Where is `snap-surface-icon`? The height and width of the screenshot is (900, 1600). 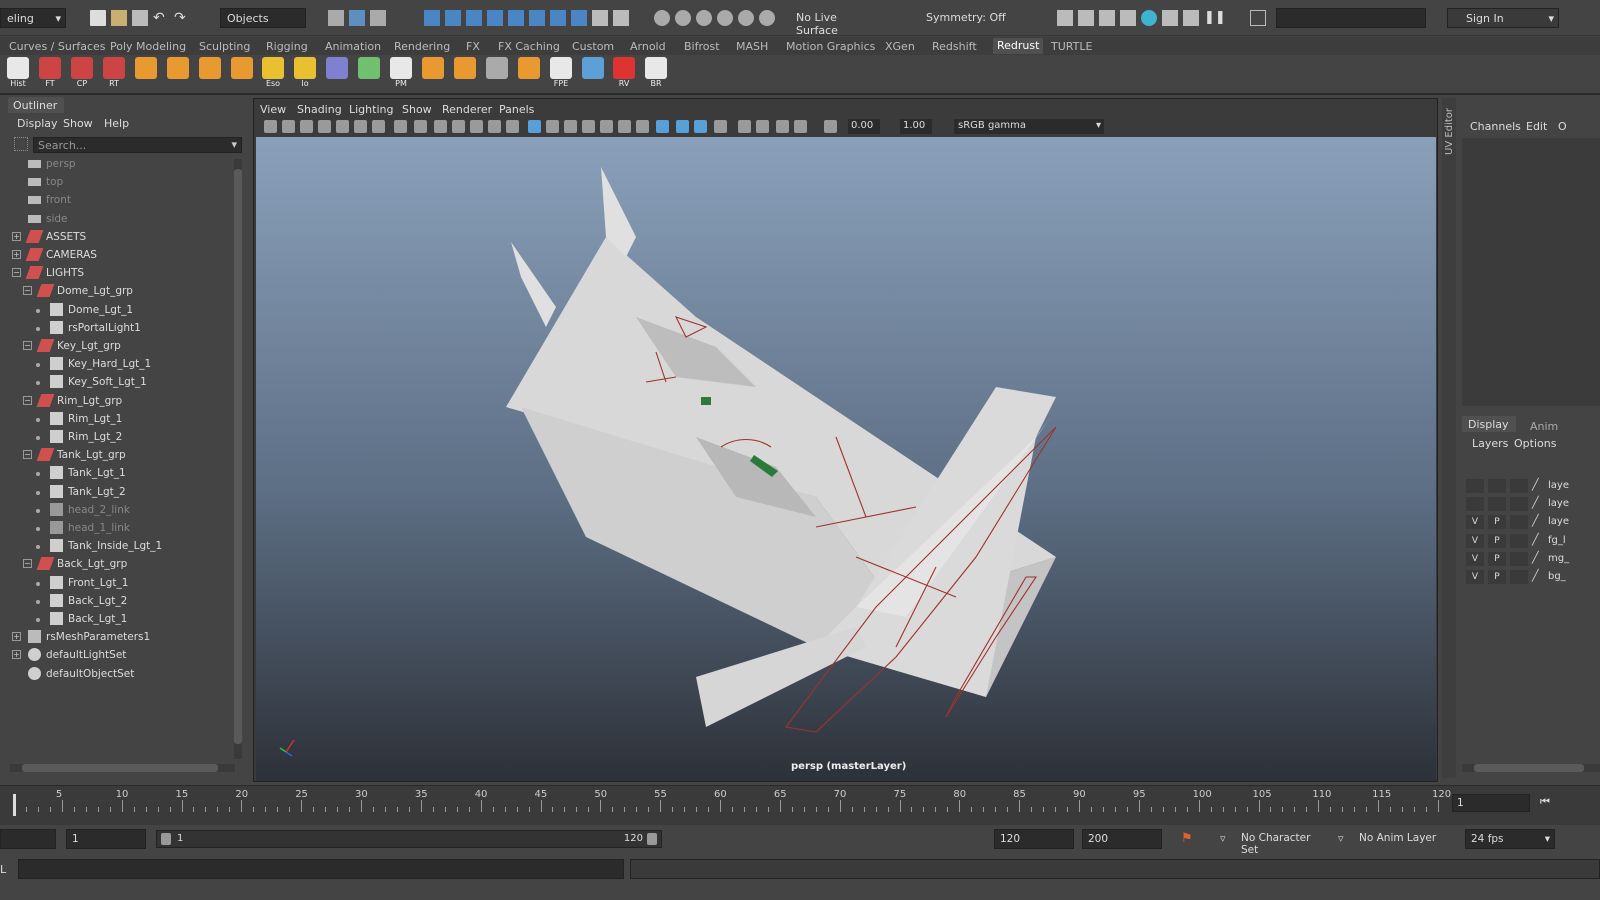
snap-surface-icon is located at coordinates (516, 18).